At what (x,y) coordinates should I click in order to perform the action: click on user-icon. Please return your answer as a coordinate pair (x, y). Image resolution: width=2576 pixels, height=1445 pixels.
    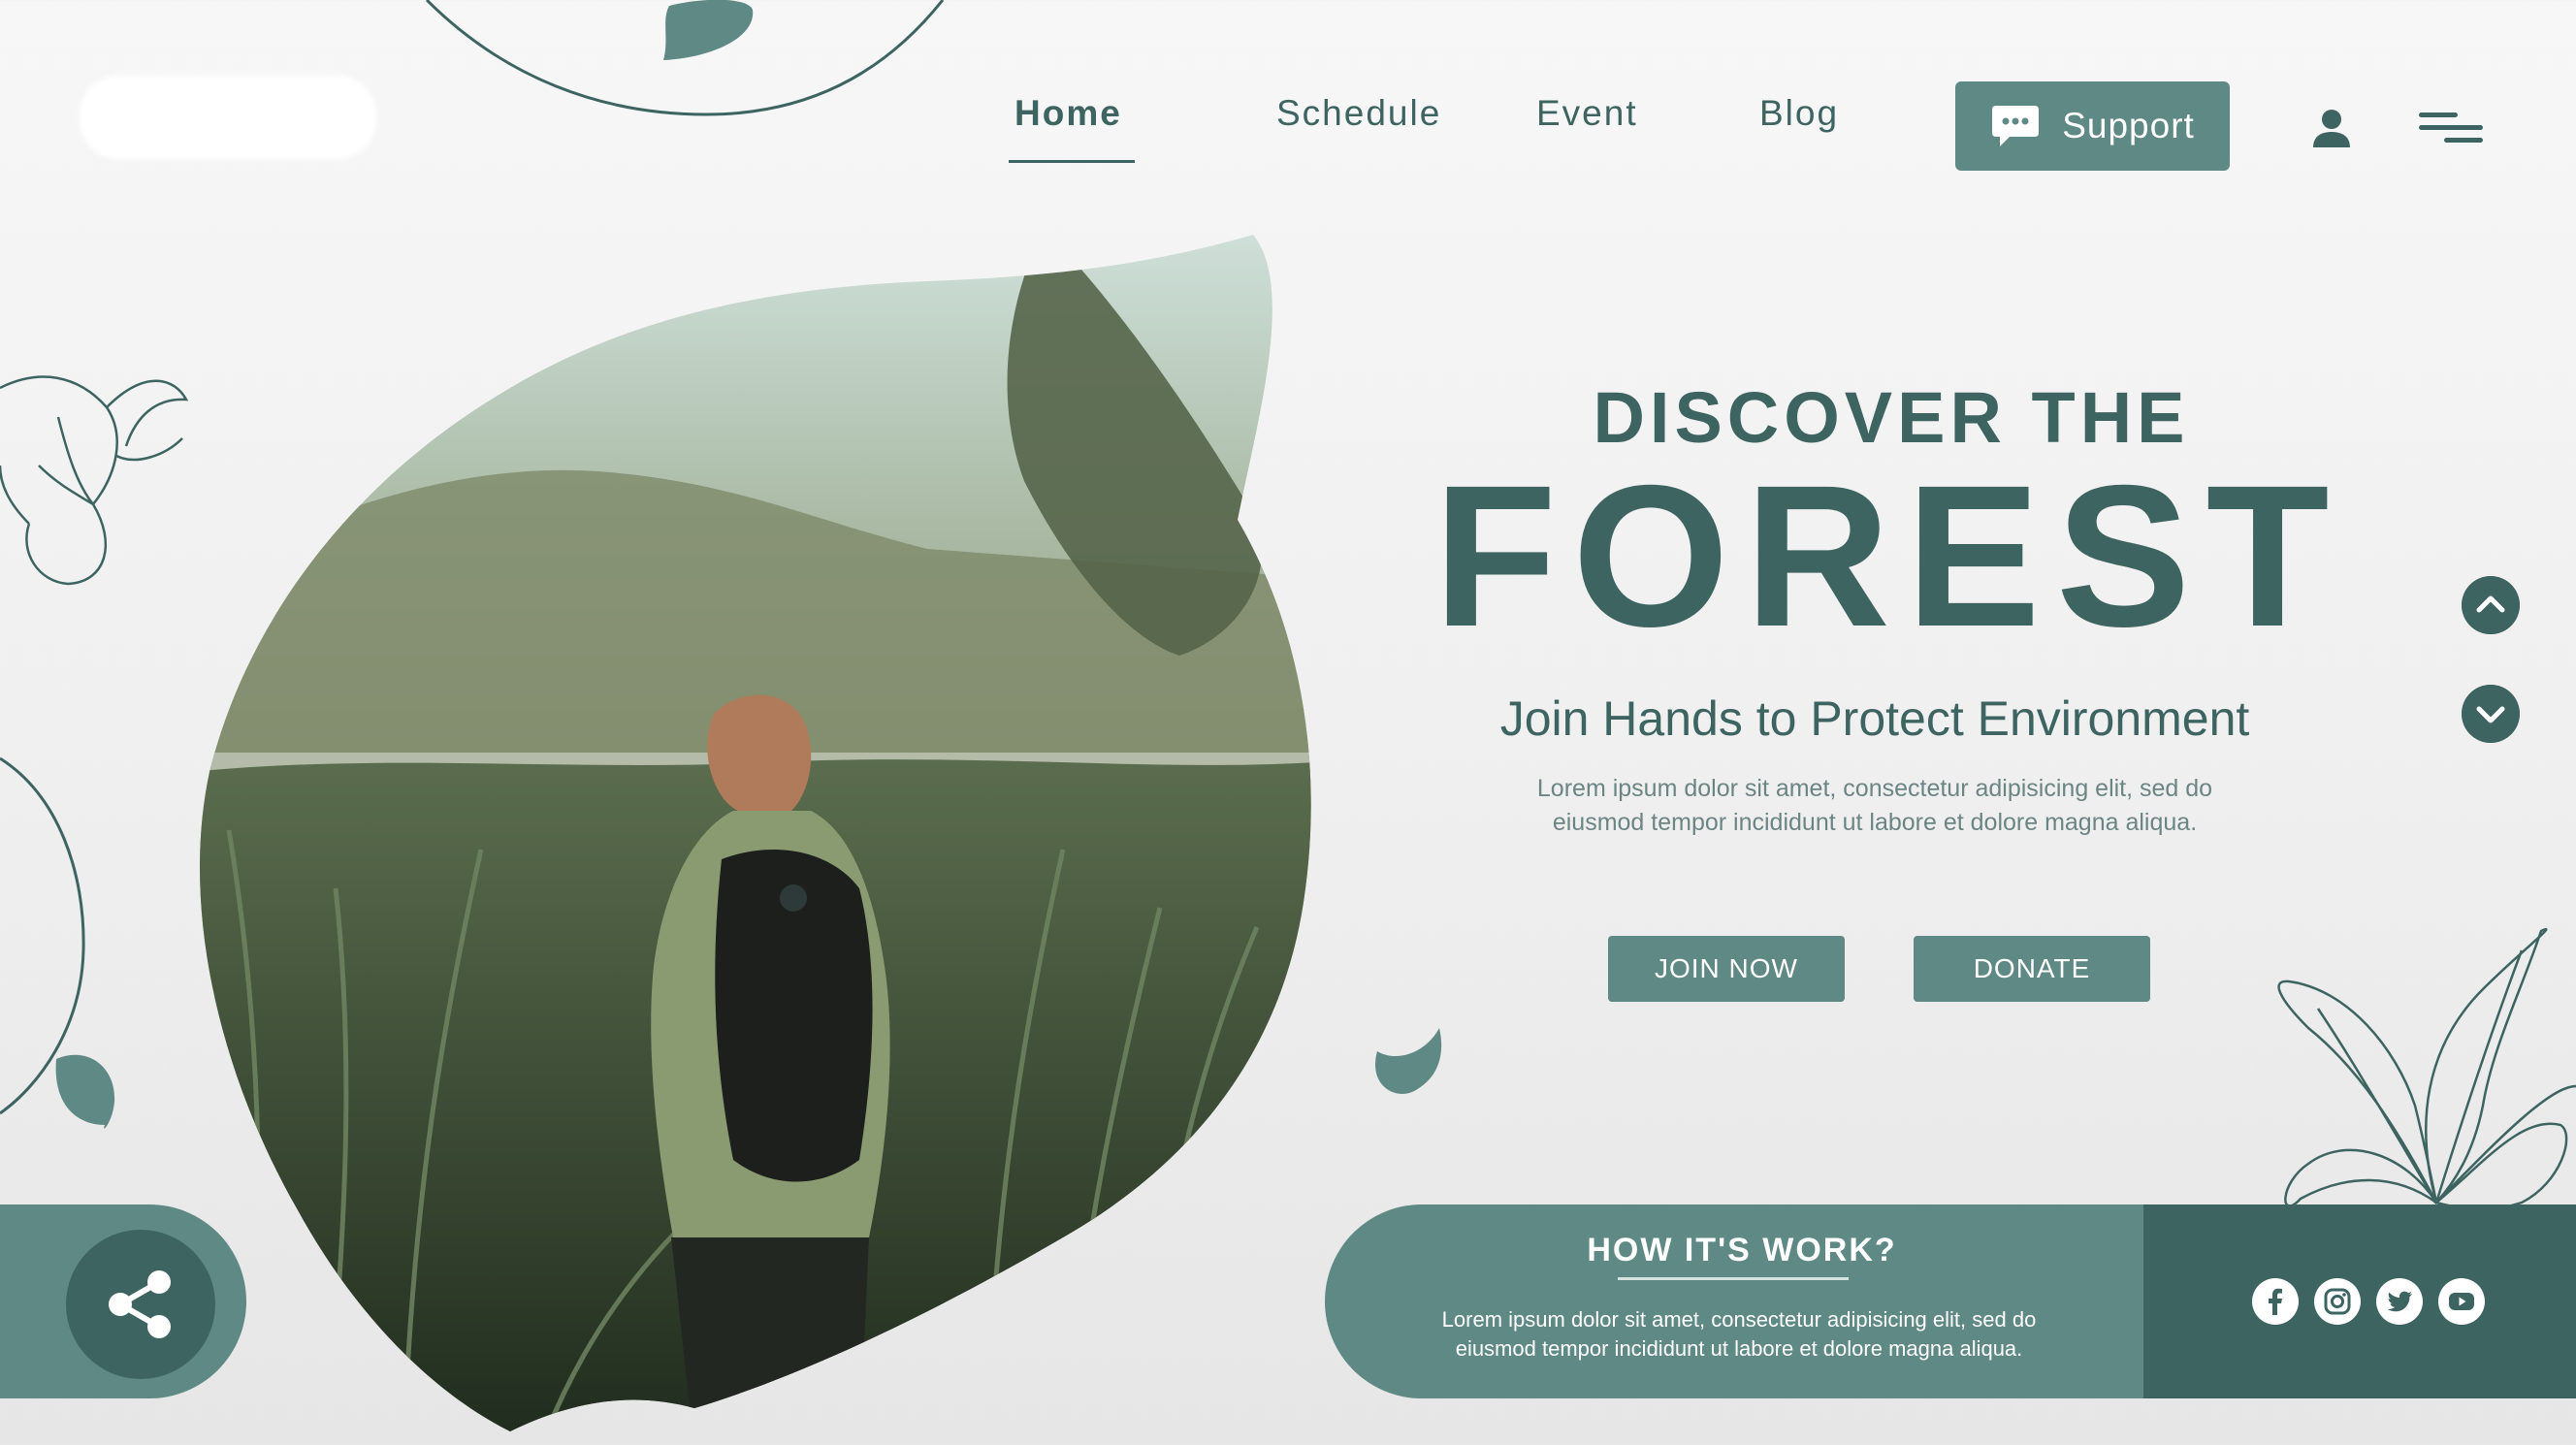
    Looking at the image, I should click on (2331, 128).